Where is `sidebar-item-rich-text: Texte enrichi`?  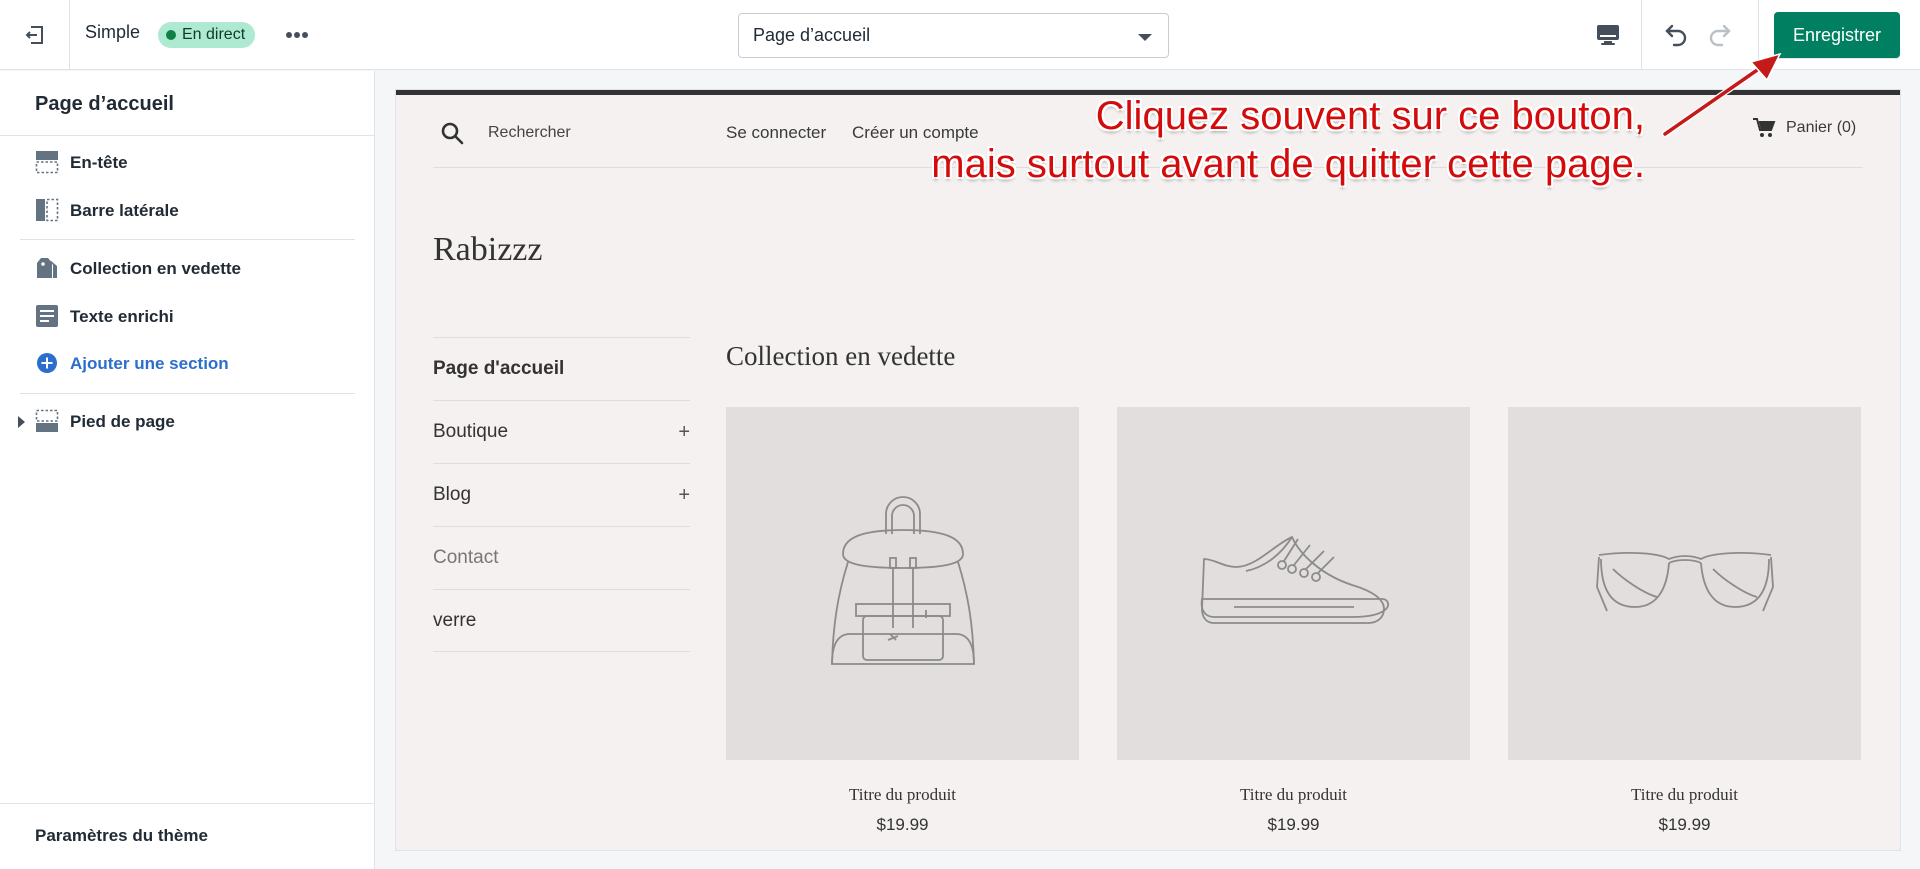
sidebar-item-rich-text: Texte enrichi is located at coordinates (177, 316).